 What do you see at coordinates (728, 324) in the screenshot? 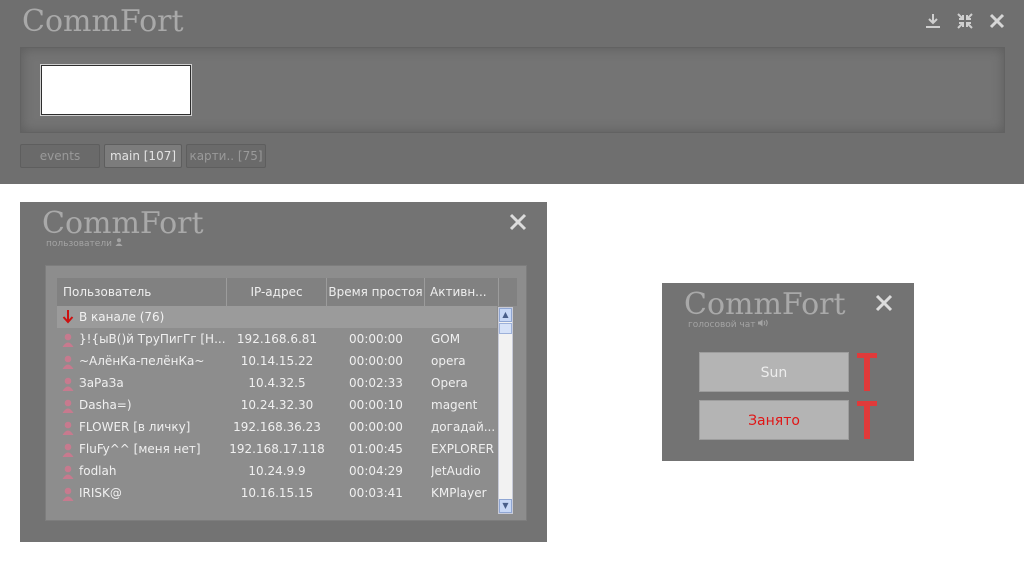
I see `voice-subtitle: голосовой чат` at bounding box center [728, 324].